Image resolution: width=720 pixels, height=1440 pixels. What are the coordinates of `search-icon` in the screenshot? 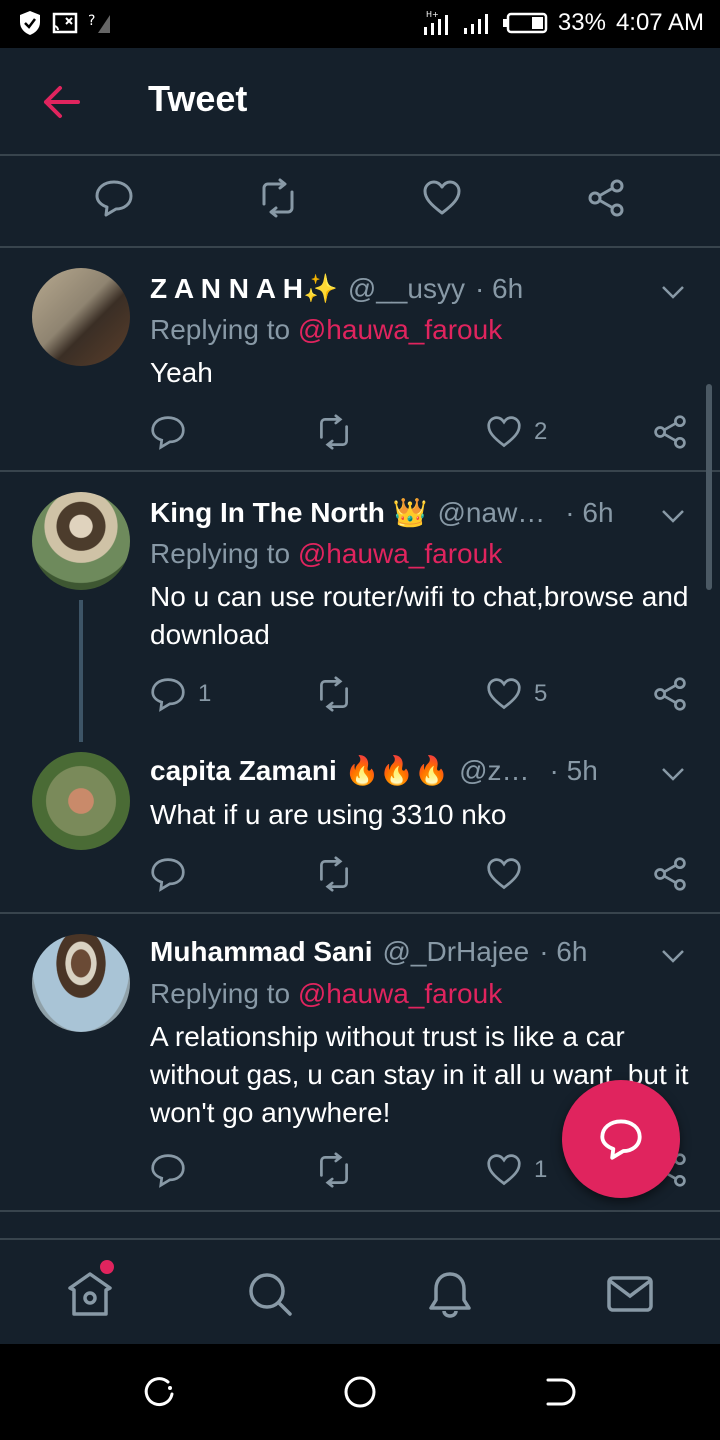 It's located at (270, 1294).